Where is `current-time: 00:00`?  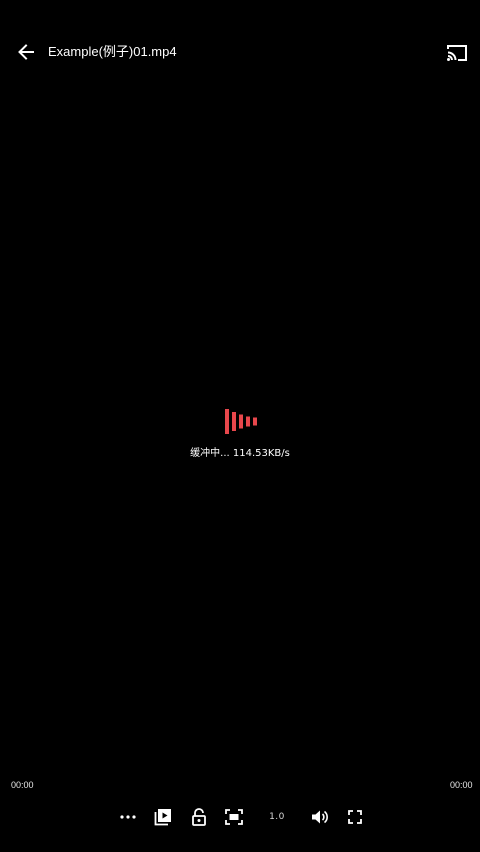
current-time: 00:00 is located at coordinates (22, 785).